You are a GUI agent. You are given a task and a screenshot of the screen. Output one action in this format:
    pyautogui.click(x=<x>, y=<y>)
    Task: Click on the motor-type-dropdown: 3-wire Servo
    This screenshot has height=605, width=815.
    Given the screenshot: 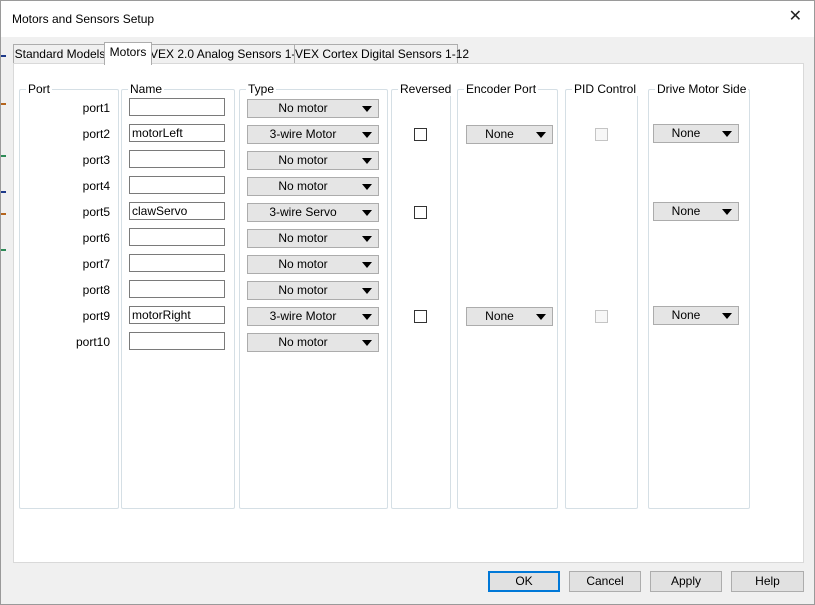 What is the action you would take?
    pyautogui.click(x=313, y=212)
    